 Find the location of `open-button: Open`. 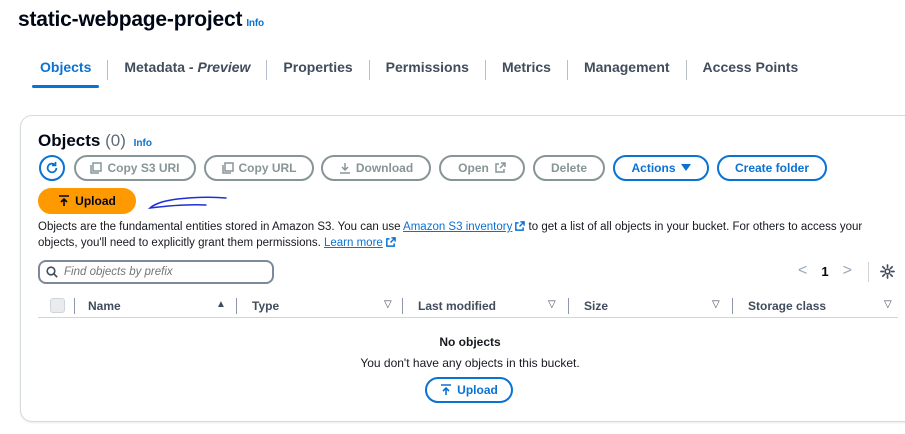

open-button: Open is located at coordinates (482, 168).